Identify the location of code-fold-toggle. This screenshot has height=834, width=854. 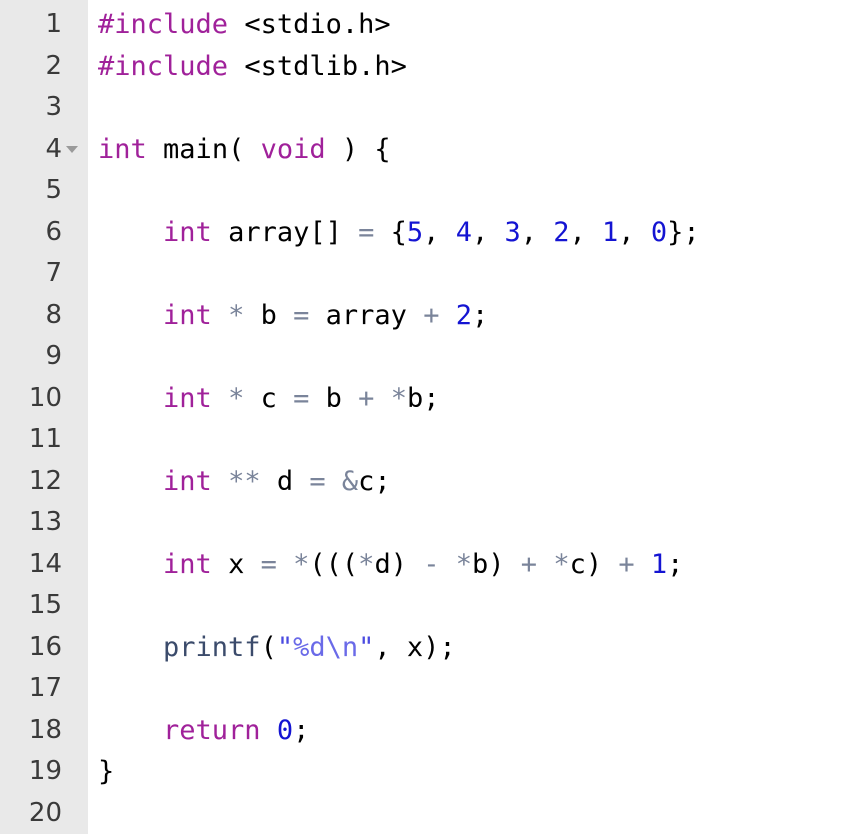
(72, 150).